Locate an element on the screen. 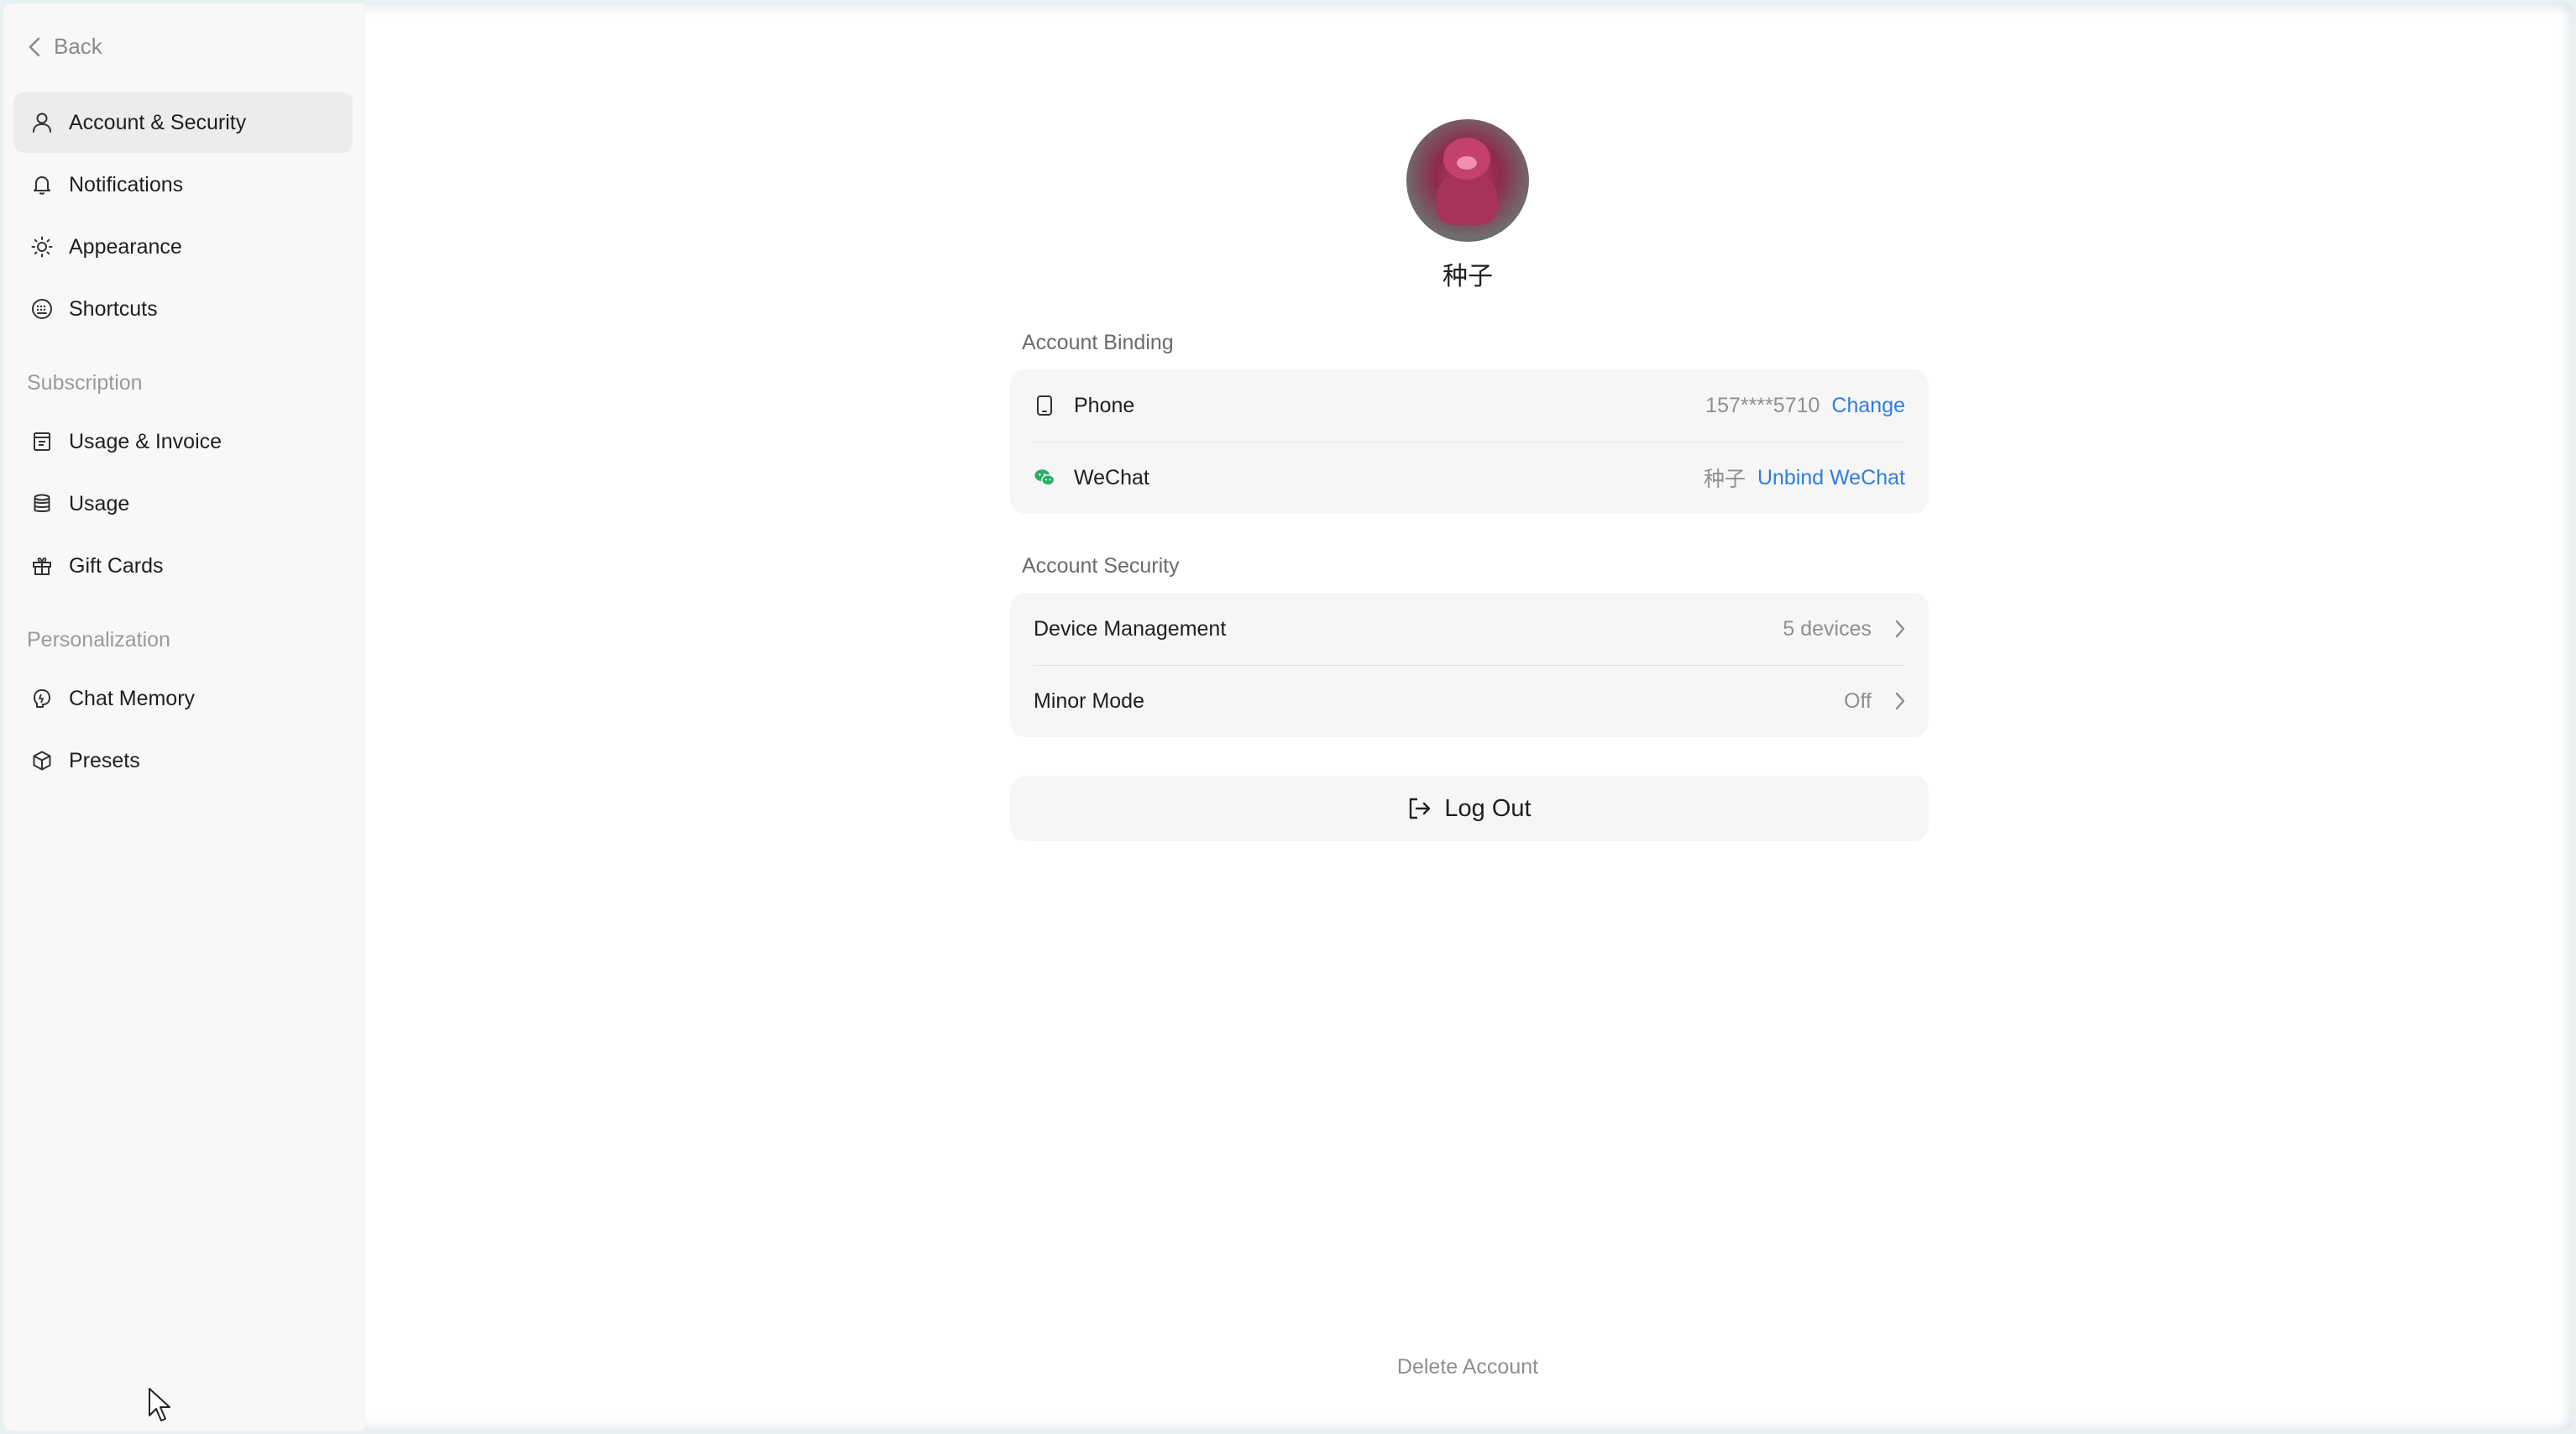 Image resolution: width=2576 pixels, height=1434 pixels. device-count: 5 devices is located at coordinates (1828, 628).